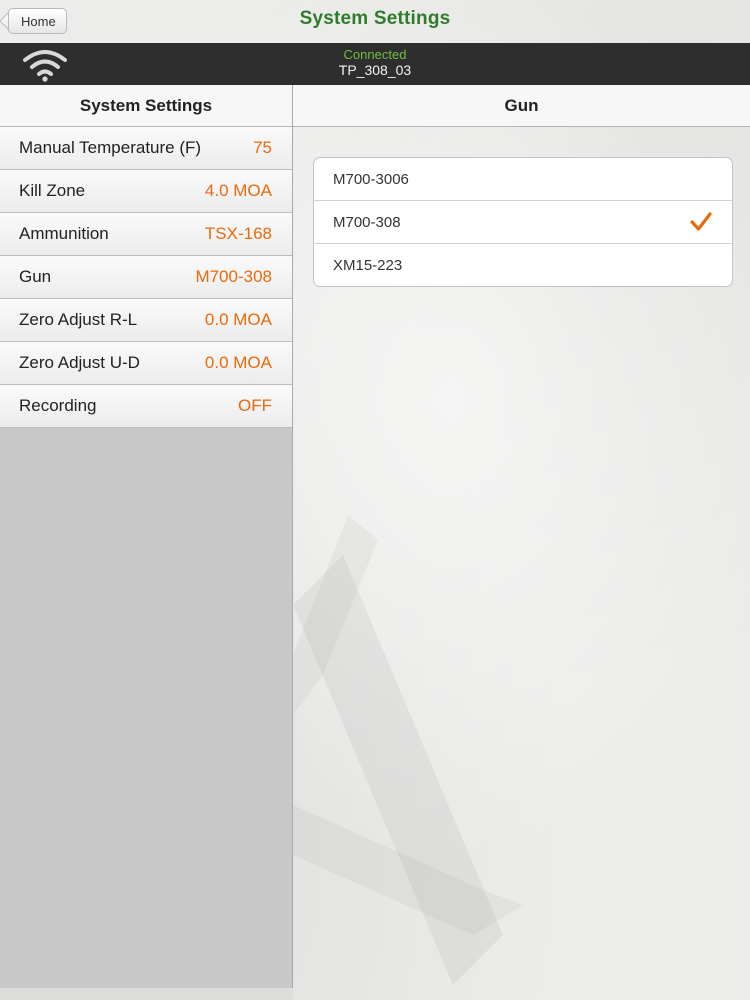 Image resolution: width=750 pixels, height=1000 pixels. I want to click on device-name: TP_308_03, so click(375, 70).